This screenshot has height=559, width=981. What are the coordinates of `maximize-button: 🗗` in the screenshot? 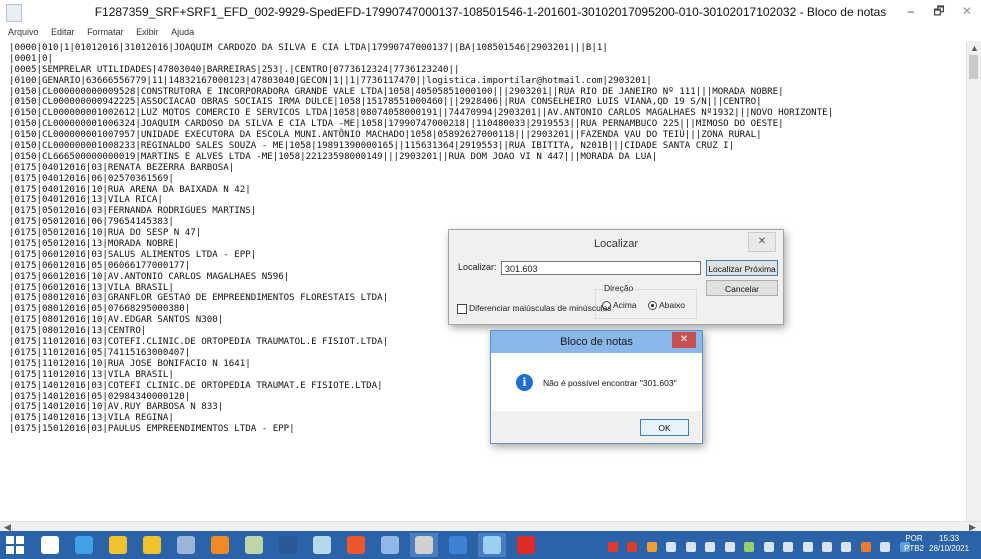 It's located at (939, 11).